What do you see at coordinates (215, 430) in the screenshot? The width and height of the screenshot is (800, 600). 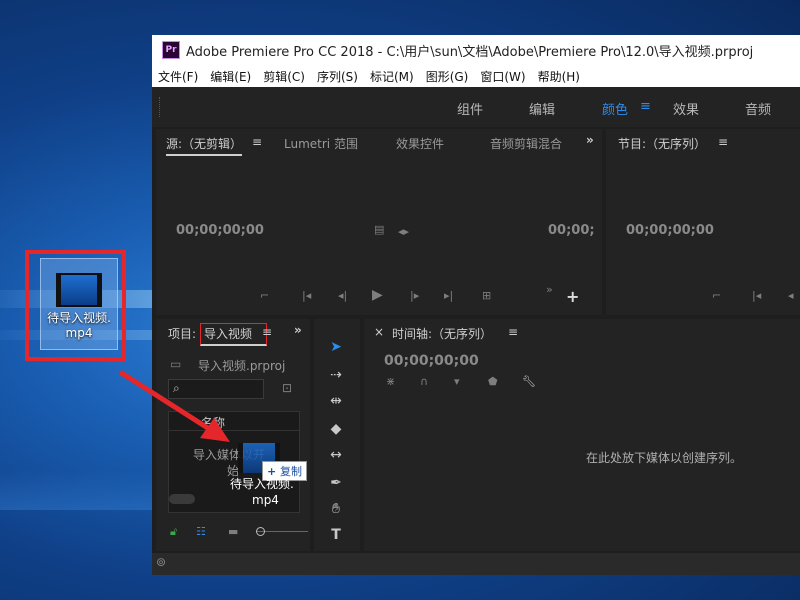 I see `drag-arrow-head` at bounding box center [215, 430].